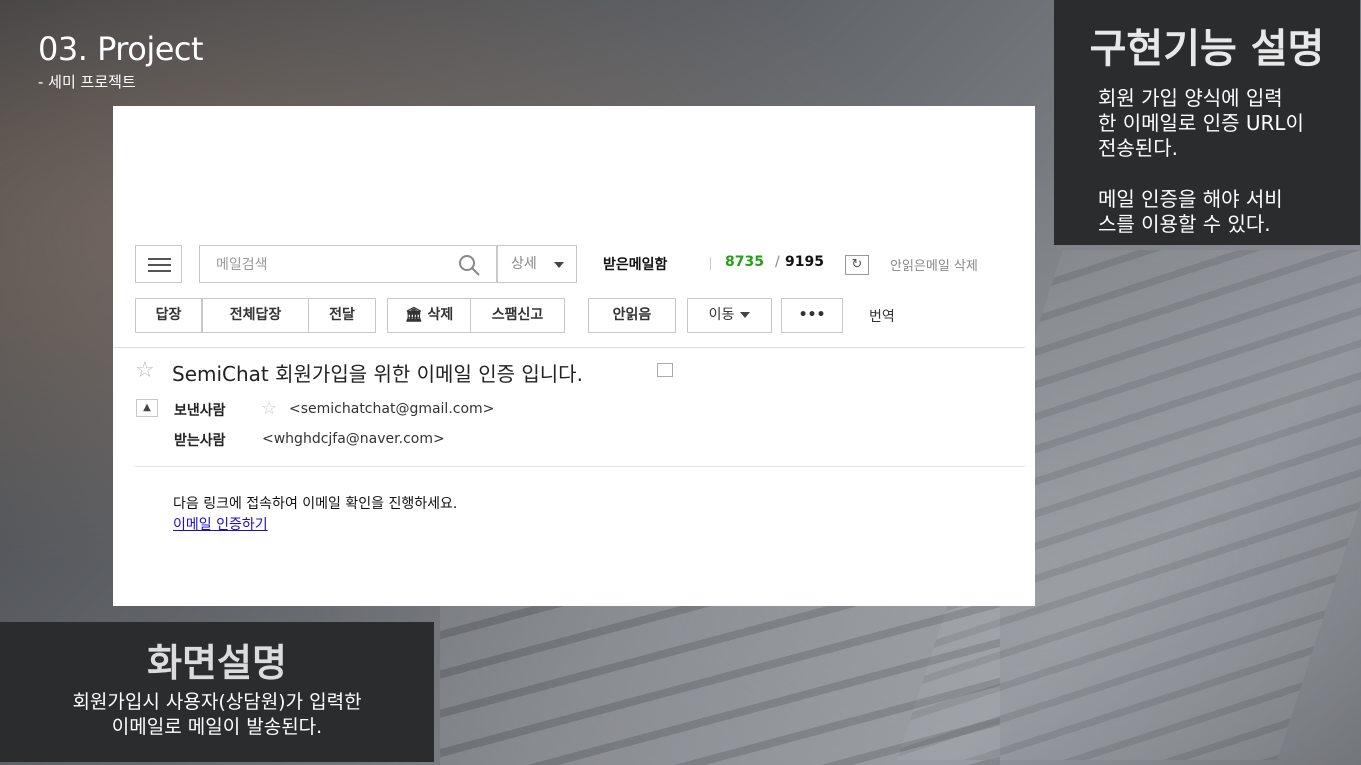 This screenshot has height=765, width=1361. I want to click on background-keyboard-decoration-lower, so click(720, 682).